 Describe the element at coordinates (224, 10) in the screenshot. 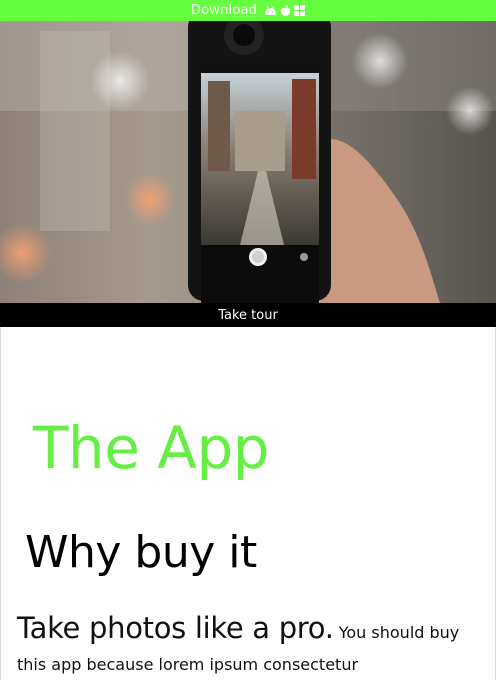

I see `download-label: Download` at that location.